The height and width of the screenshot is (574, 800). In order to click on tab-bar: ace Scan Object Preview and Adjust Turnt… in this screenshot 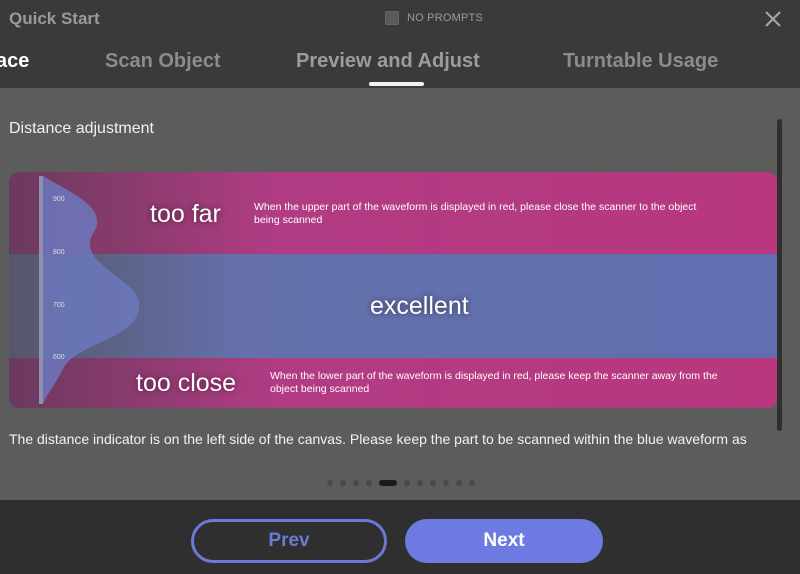, I will do `click(400, 63)`.